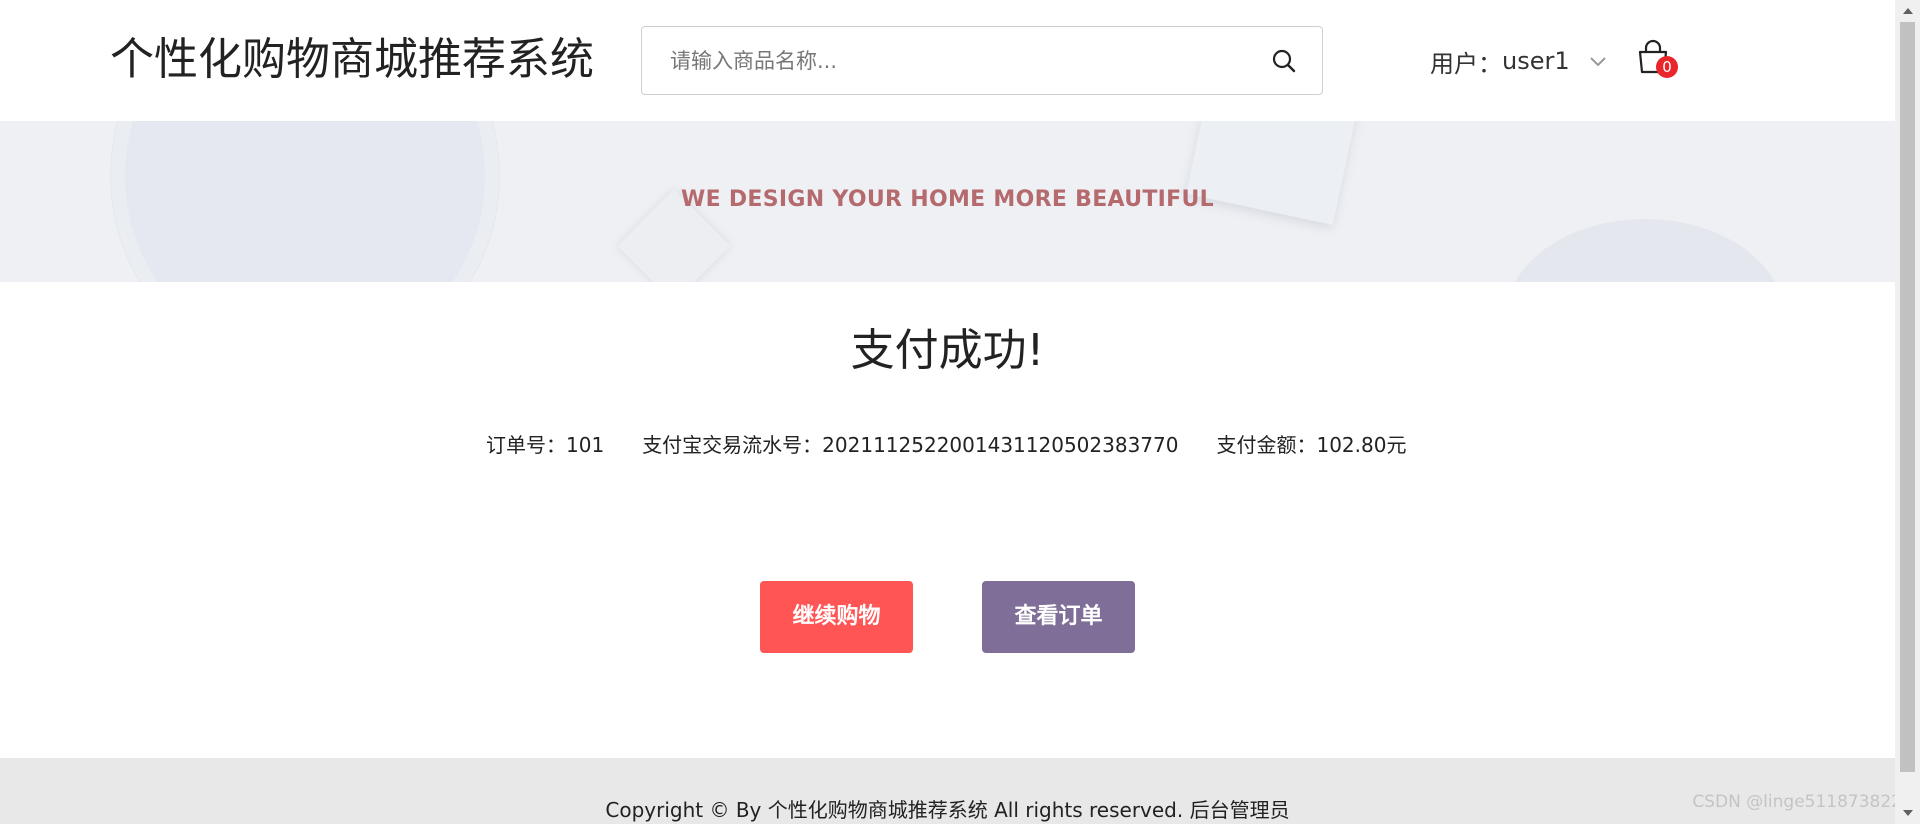 This screenshot has width=1920, height=824. What do you see at coordinates (947, 350) in the screenshot?
I see `page-title: 支付成功!` at bounding box center [947, 350].